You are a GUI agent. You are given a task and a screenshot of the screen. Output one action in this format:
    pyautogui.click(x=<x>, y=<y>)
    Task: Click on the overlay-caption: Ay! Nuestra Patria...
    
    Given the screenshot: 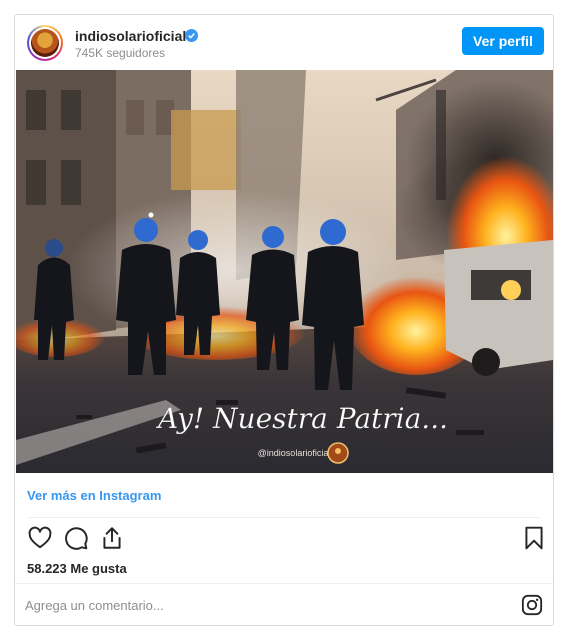 What is the action you would take?
    pyautogui.click(x=301, y=418)
    